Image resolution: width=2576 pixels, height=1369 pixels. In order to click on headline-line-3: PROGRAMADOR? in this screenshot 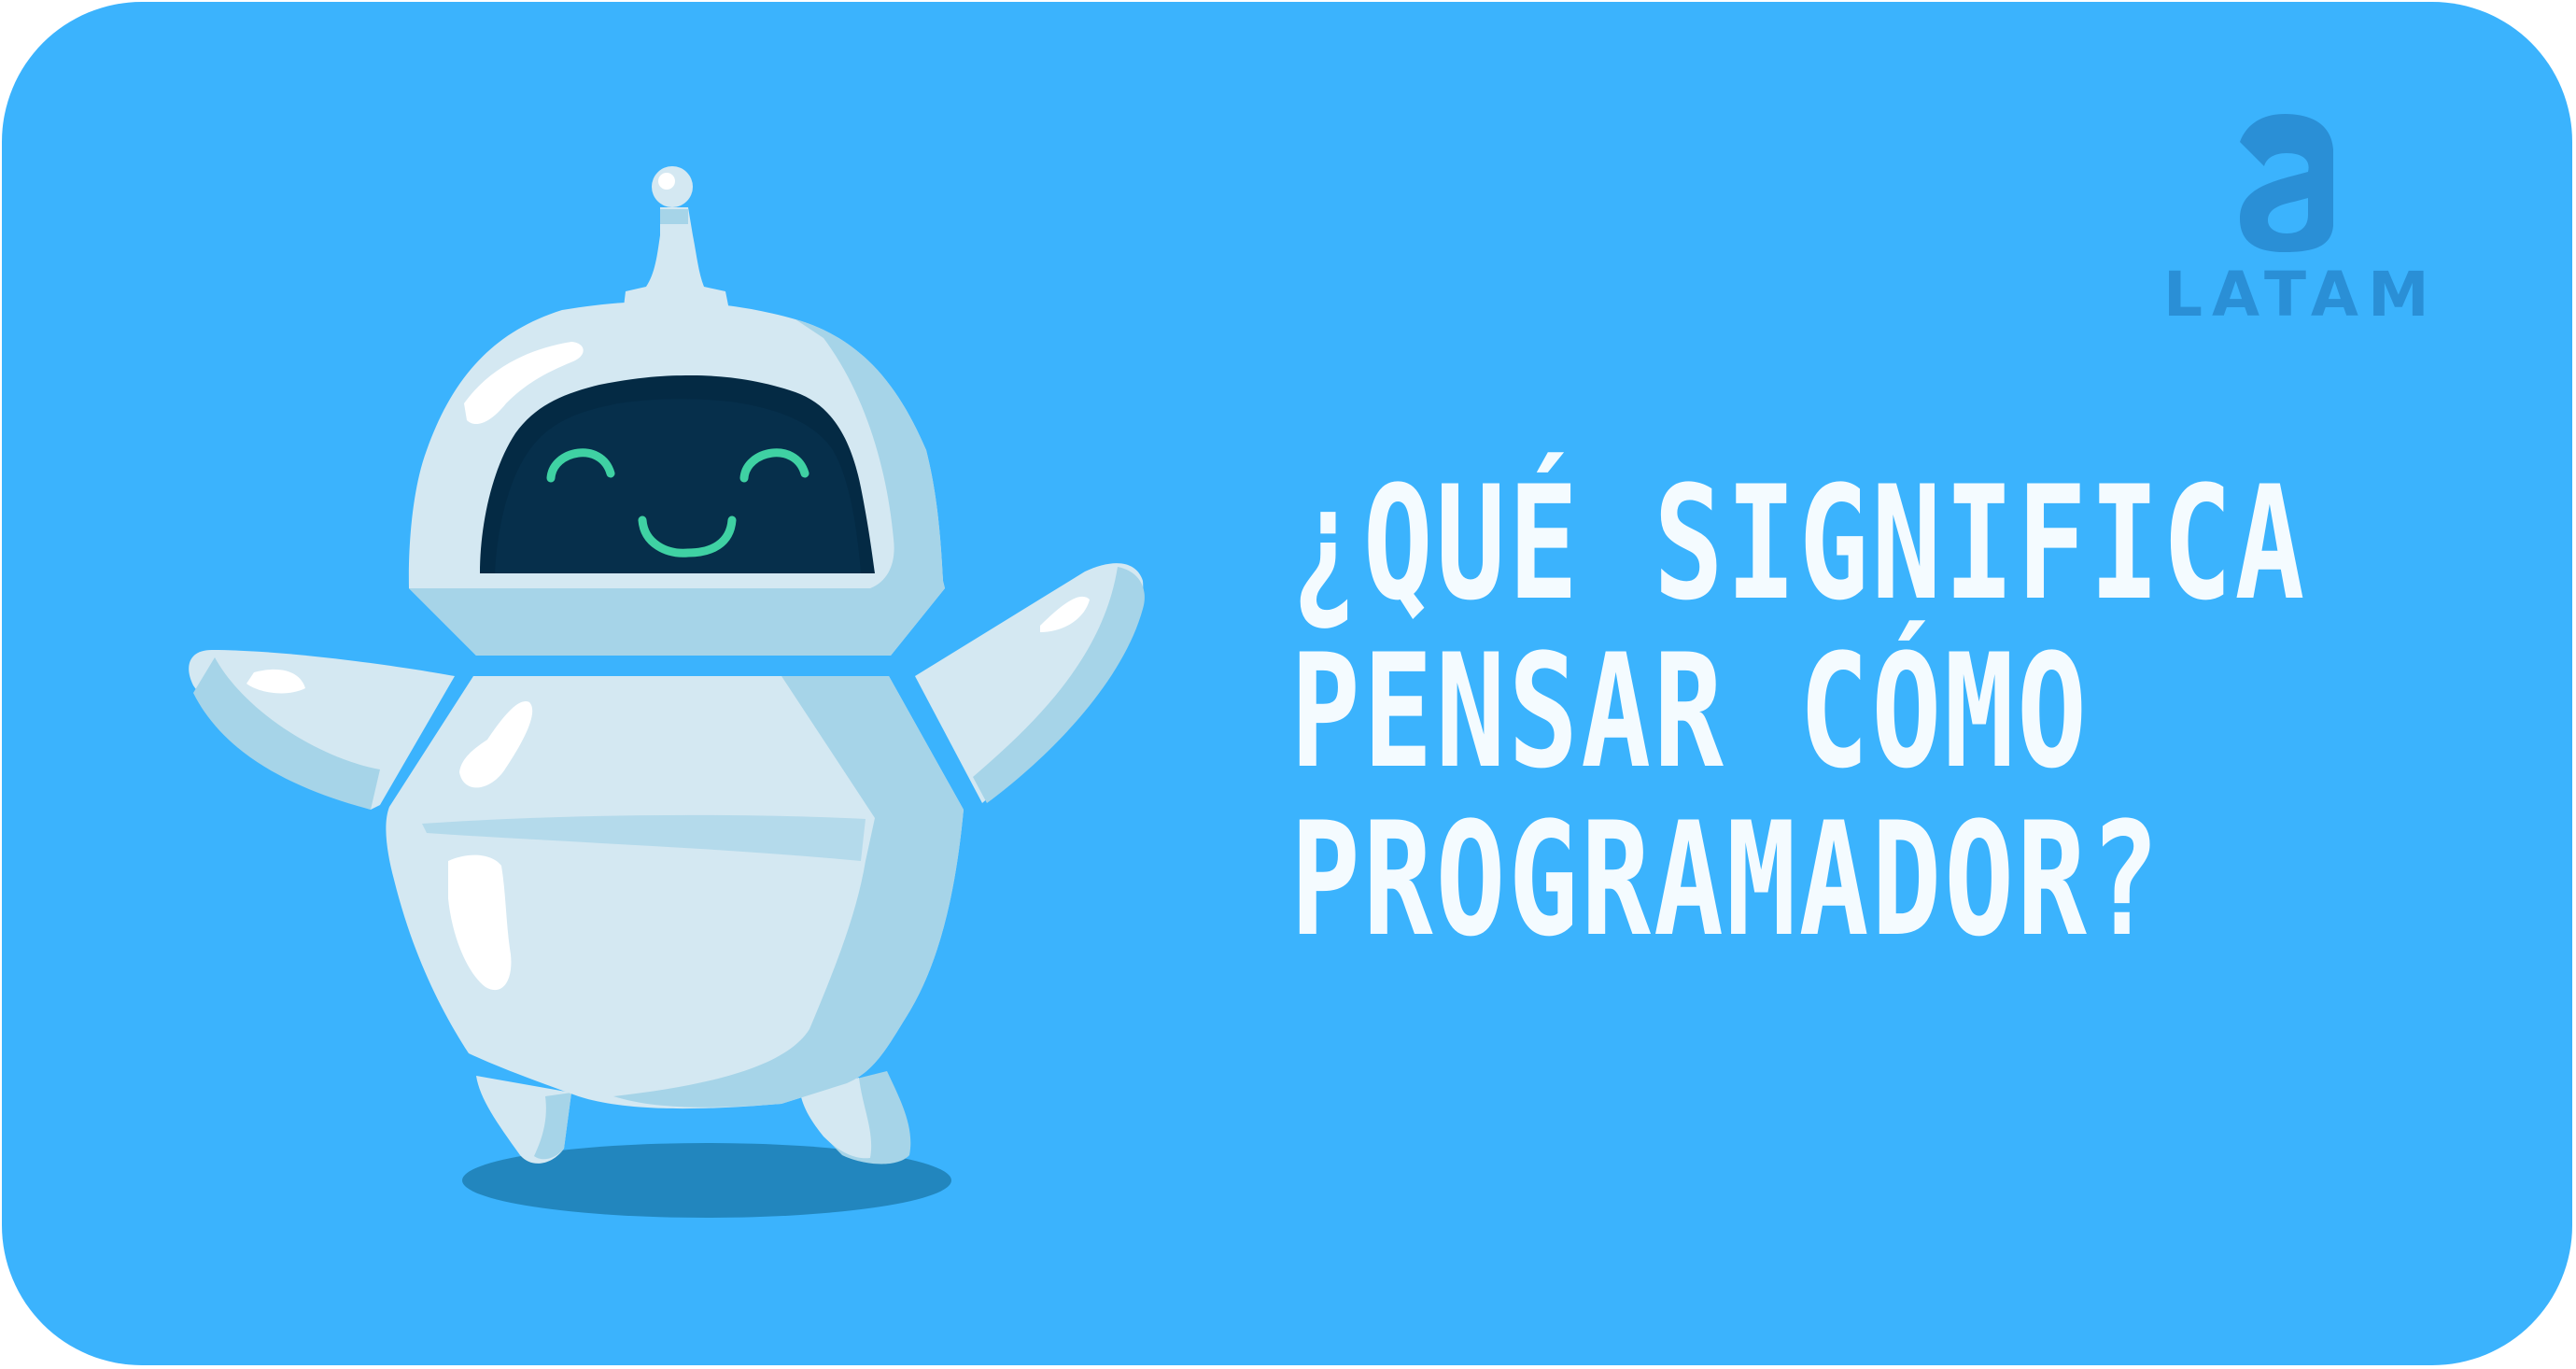, I will do `click(1726, 879)`.